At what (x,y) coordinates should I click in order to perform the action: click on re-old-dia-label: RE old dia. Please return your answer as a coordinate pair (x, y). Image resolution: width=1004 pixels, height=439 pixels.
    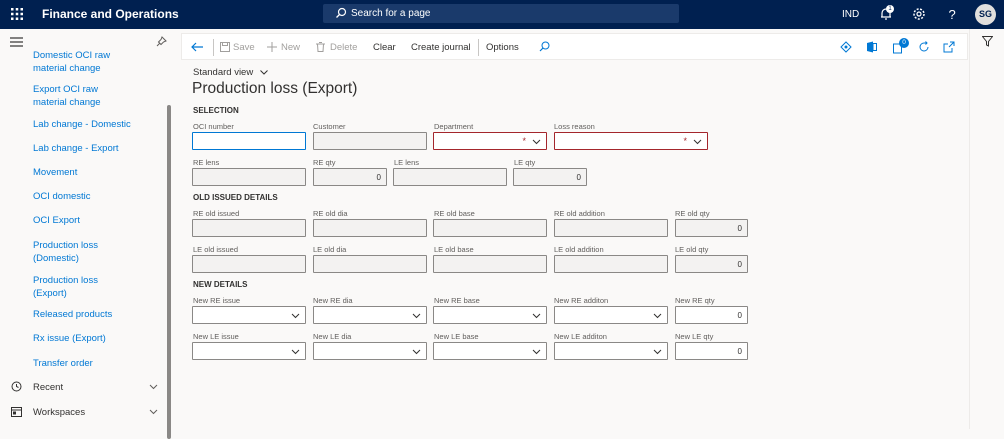
    Looking at the image, I should click on (330, 213).